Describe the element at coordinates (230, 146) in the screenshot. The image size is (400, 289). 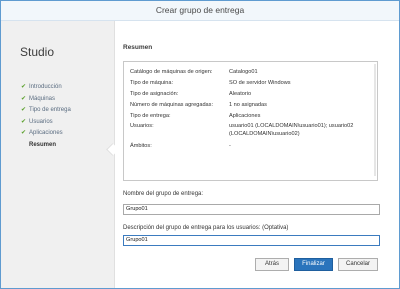
I see `summary-value: -` at that location.